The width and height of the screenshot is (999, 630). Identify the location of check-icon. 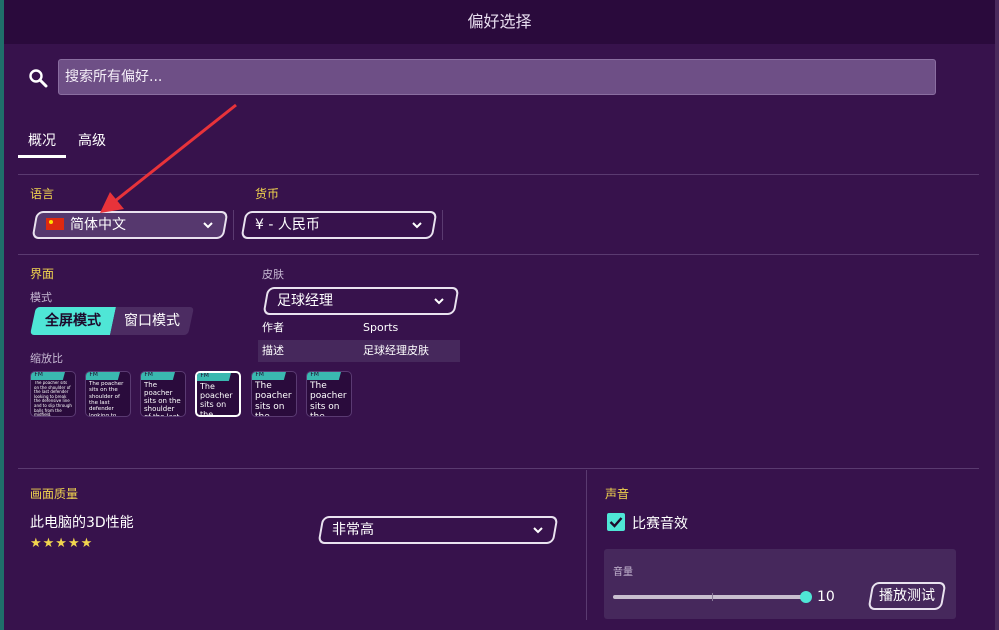
(616, 522).